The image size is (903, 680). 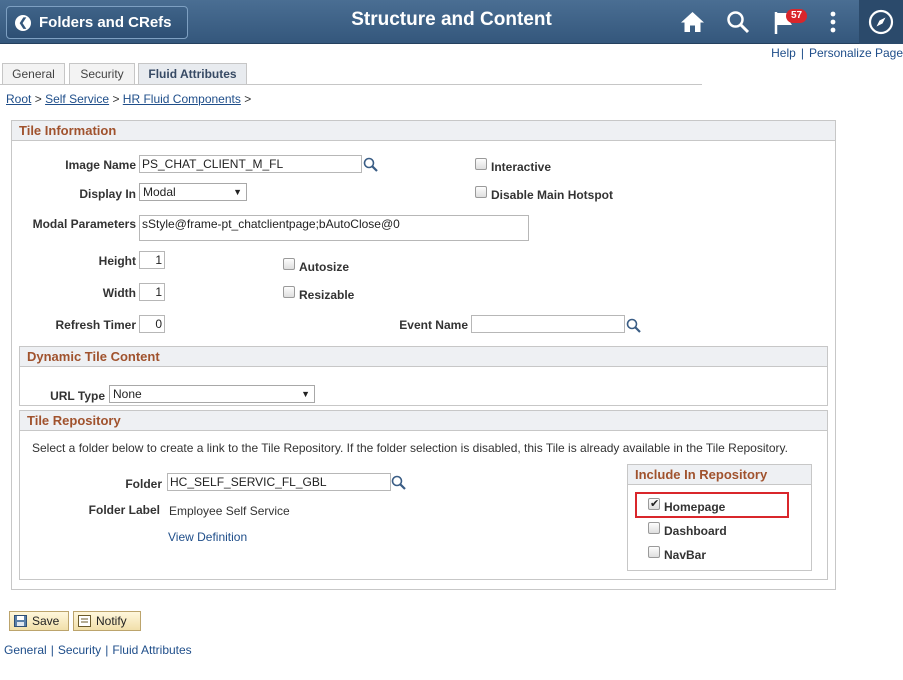 I want to click on tab-divider, so click(x=351, y=84).